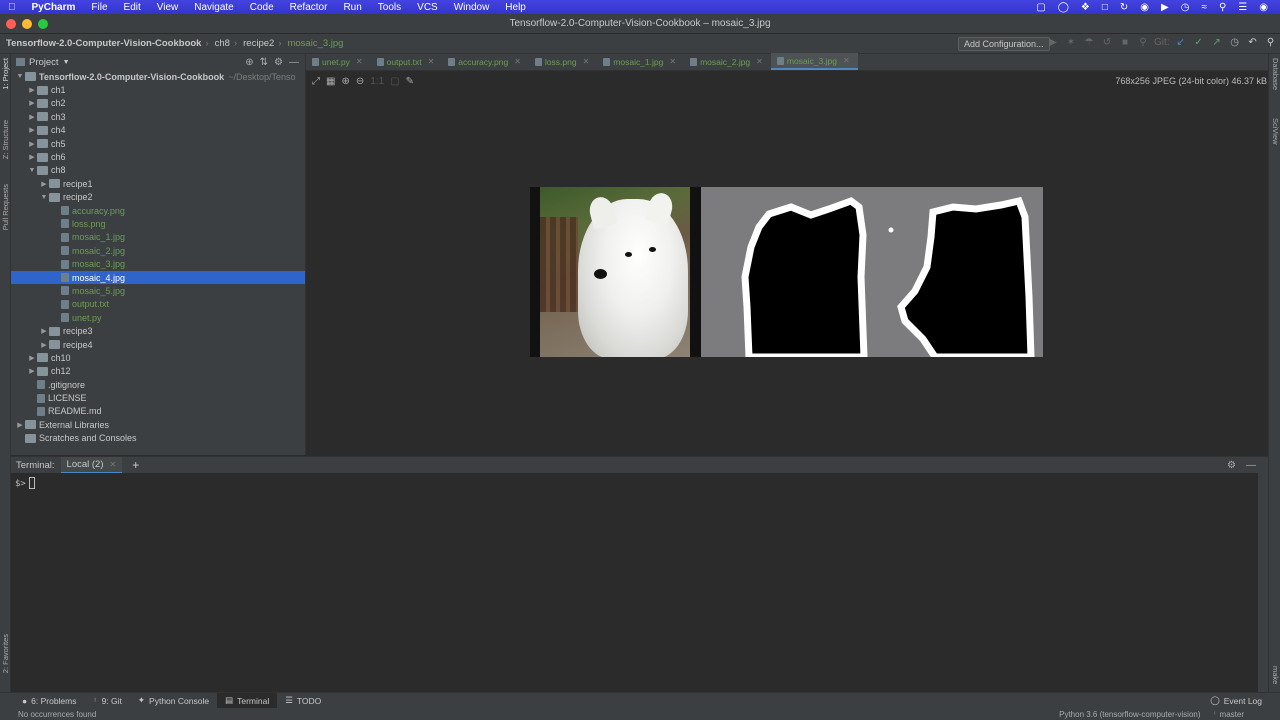 This screenshot has width=1280, height=720. Describe the element at coordinates (158, 411) in the screenshot. I see `tree-item: README.md` at that location.